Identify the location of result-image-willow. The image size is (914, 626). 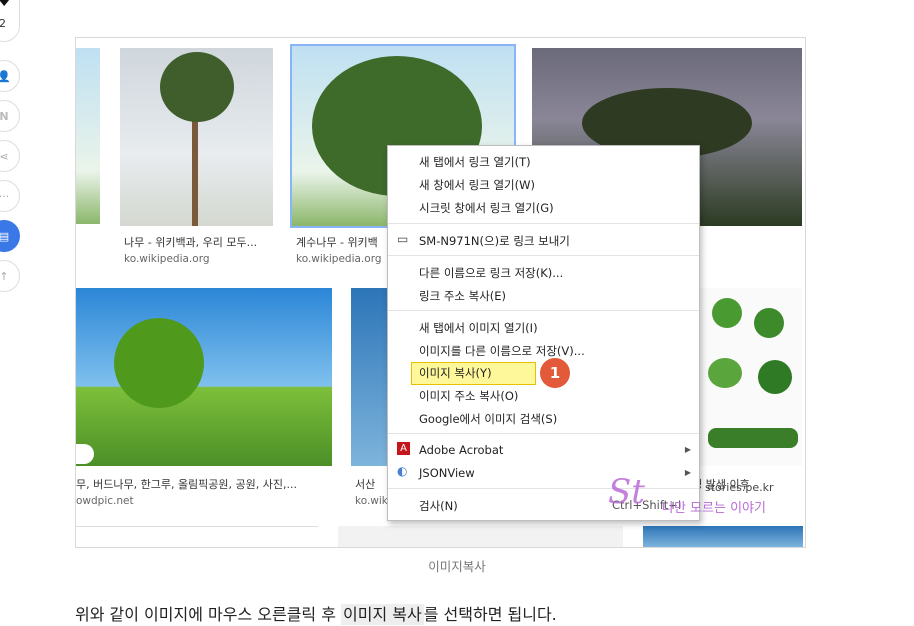
(204, 377).